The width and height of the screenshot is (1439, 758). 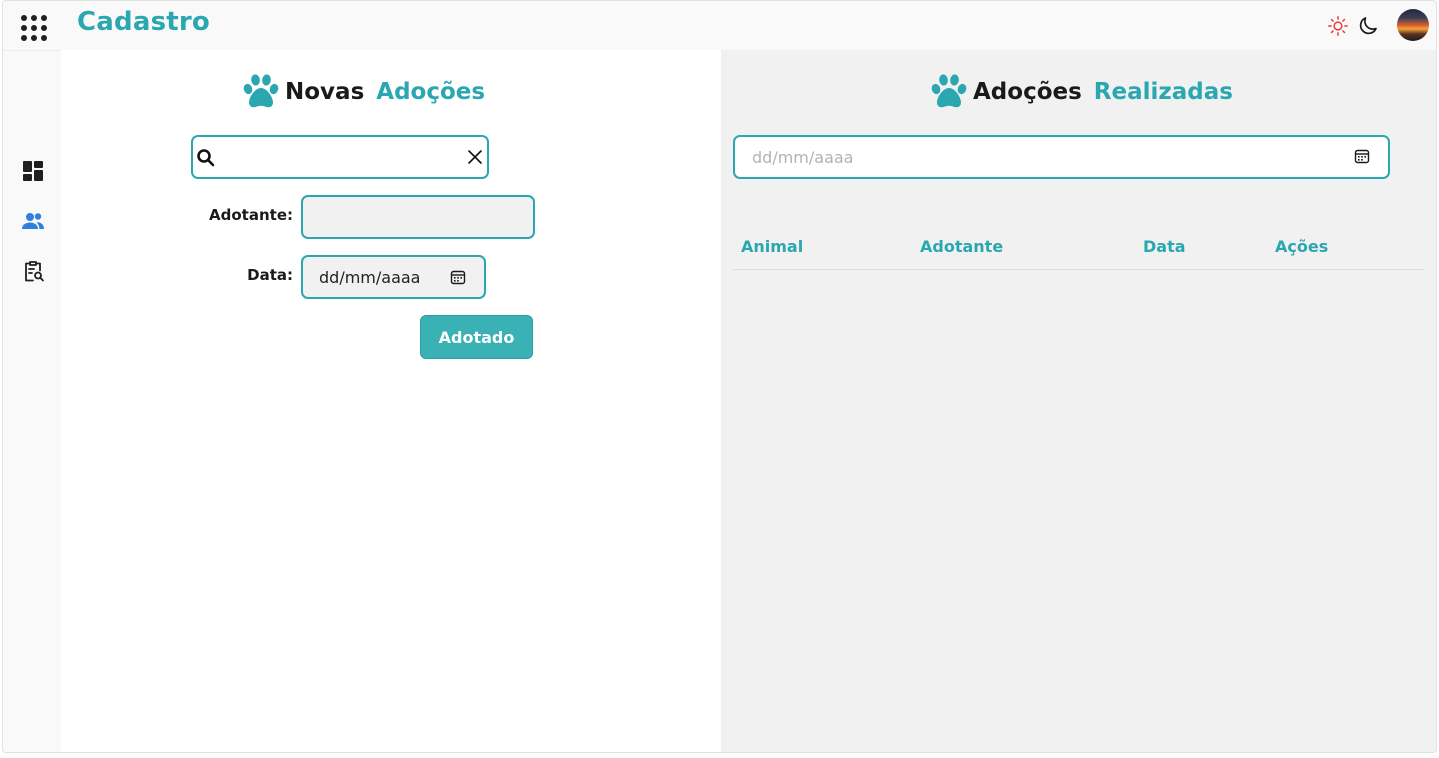 What do you see at coordinates (475, 157) in the screenshot?
I see `close-icon` at bounding box center [475, 157].